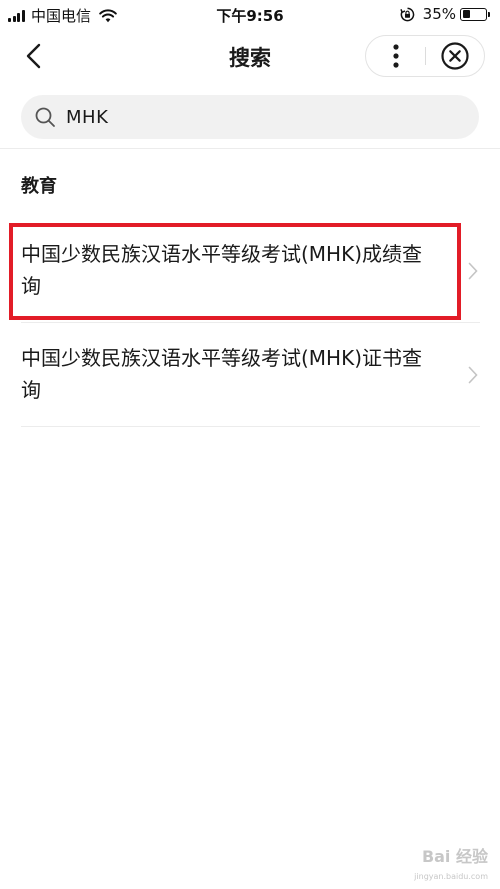 The height and width of the screenshot is (889, 500). What do you see at coordinates (87, 117) in the screenshot?
I see `search-query: MHK` at bounding box center [87, 117].